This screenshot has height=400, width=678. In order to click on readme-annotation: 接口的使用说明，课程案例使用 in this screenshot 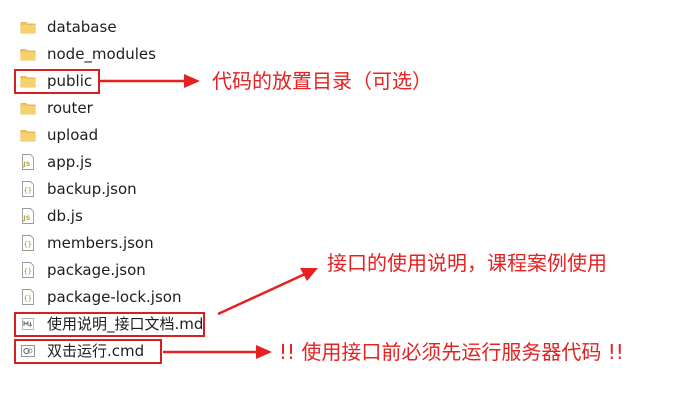, I will do `click(467, 263)`.